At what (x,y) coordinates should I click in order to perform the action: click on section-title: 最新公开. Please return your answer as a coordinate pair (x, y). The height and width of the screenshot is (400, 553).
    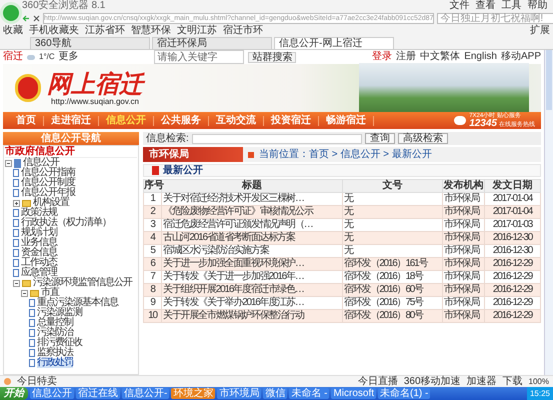
    Looking at the image, I should click on (183, 171).